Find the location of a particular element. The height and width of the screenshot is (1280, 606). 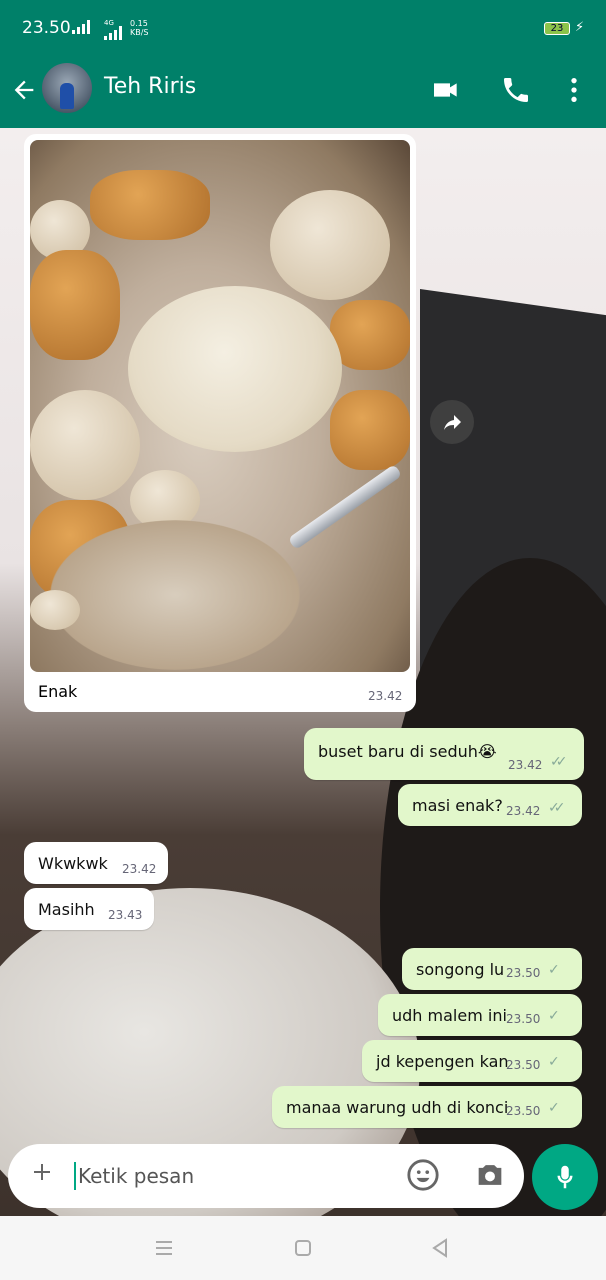

image-caption: Enak is located at coordinates (58, 691).